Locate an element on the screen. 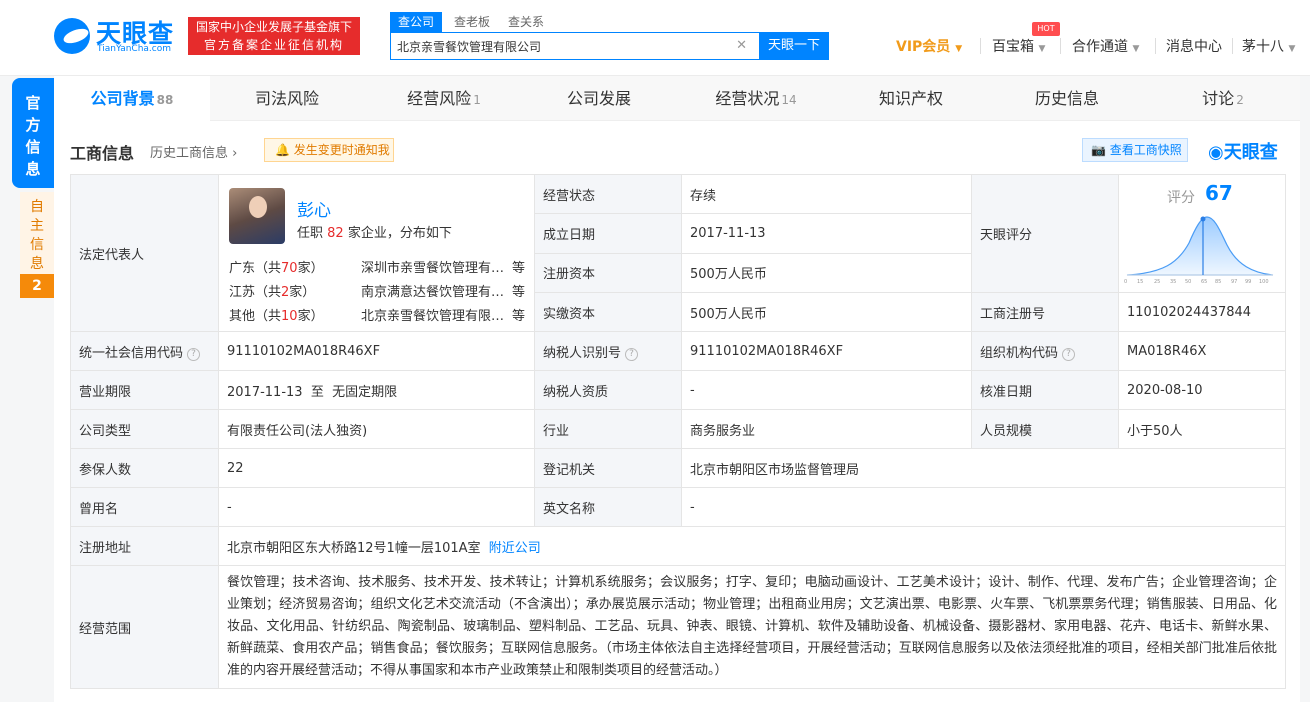 This screenshot has width=1310, height=702. tab-intellectual-property: 知识产权 is located at coordinates (912, 98).